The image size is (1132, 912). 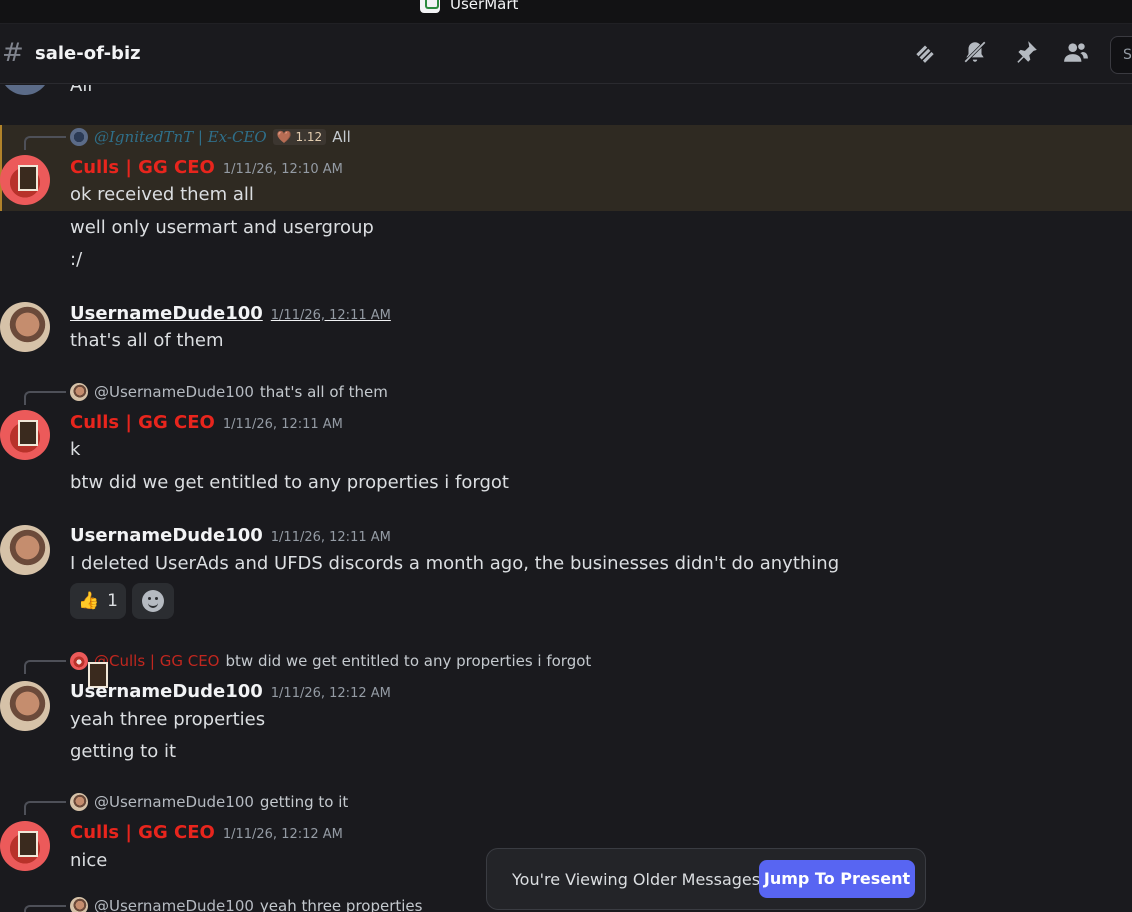 What do you see at coordinates (341, 904) in the screenshot?
I see `reply-text: yeah three properties` at bounding box center [341, 904].